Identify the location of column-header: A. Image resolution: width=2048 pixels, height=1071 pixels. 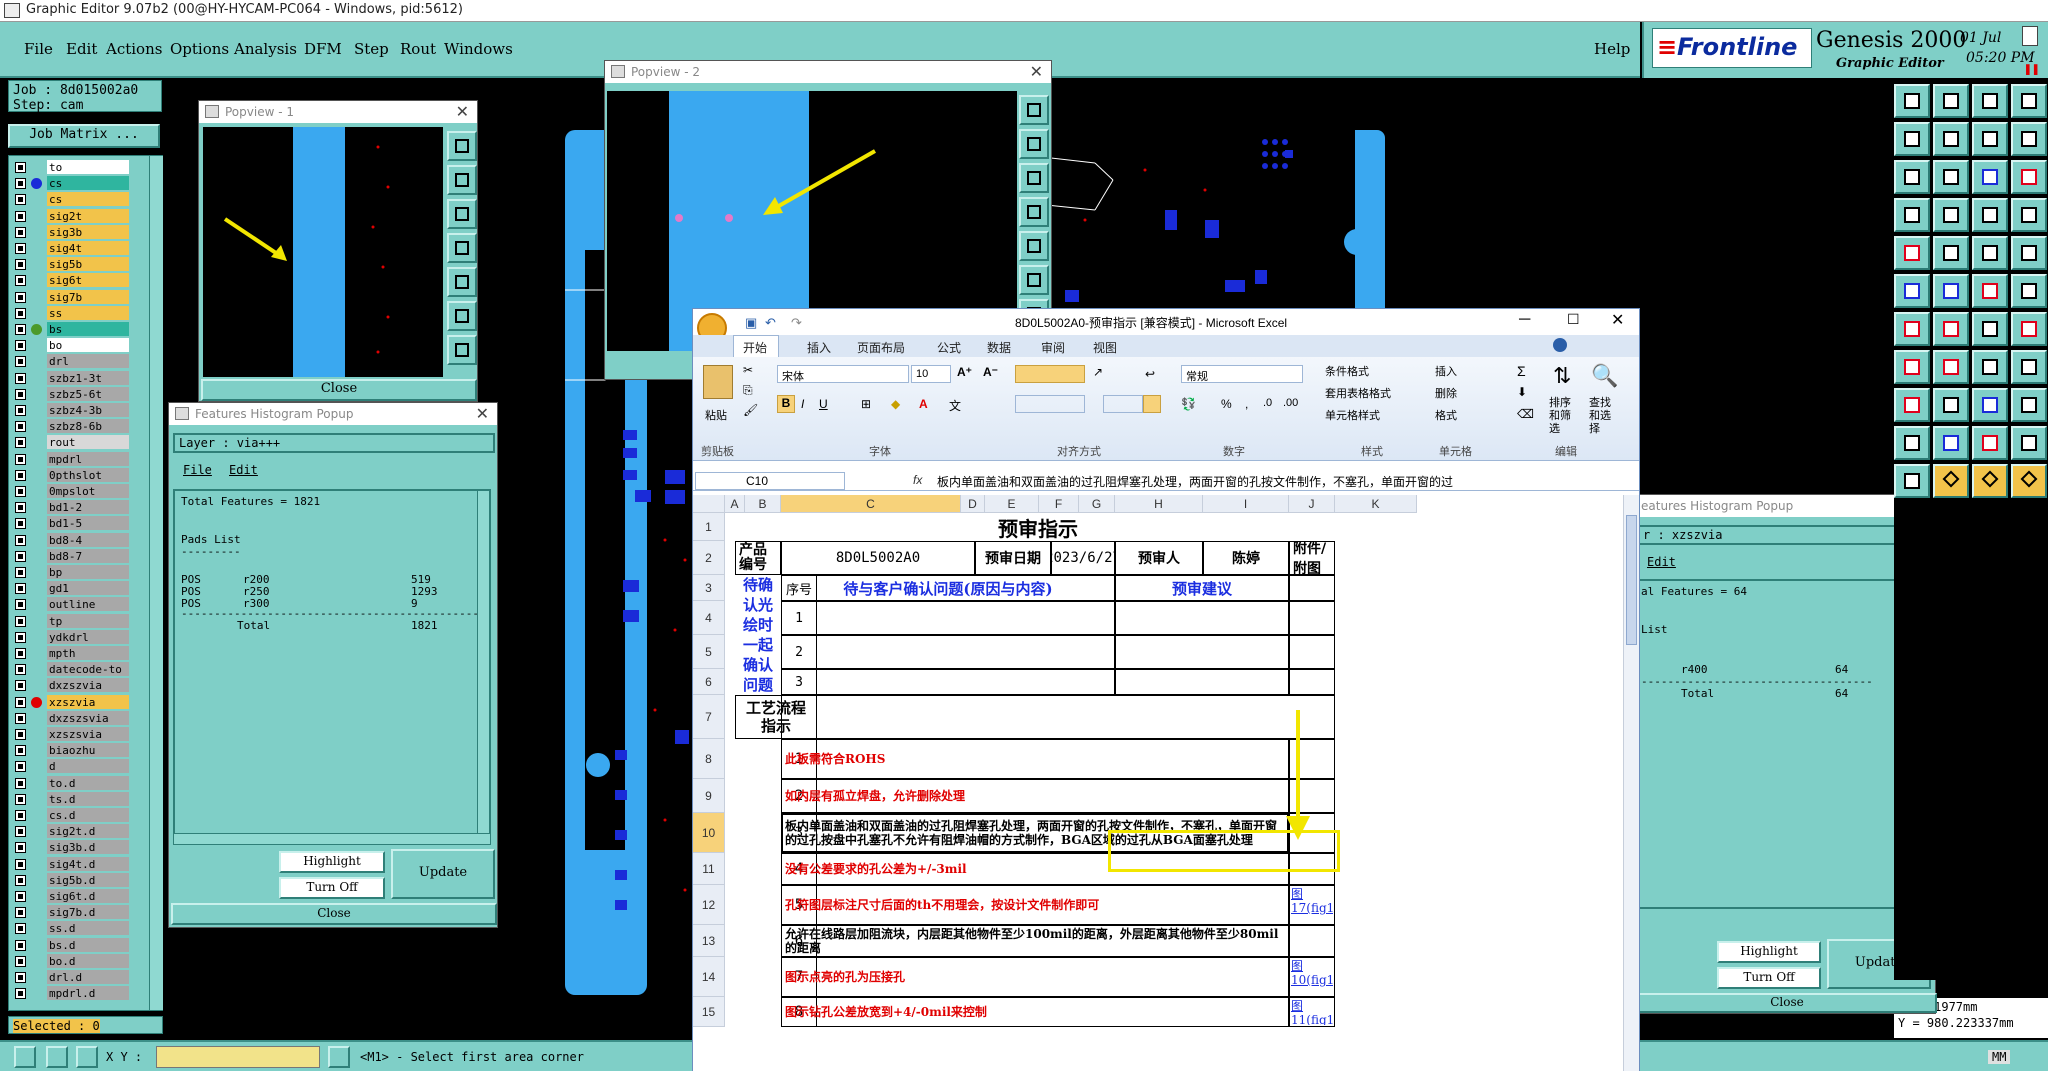
(735, 504).